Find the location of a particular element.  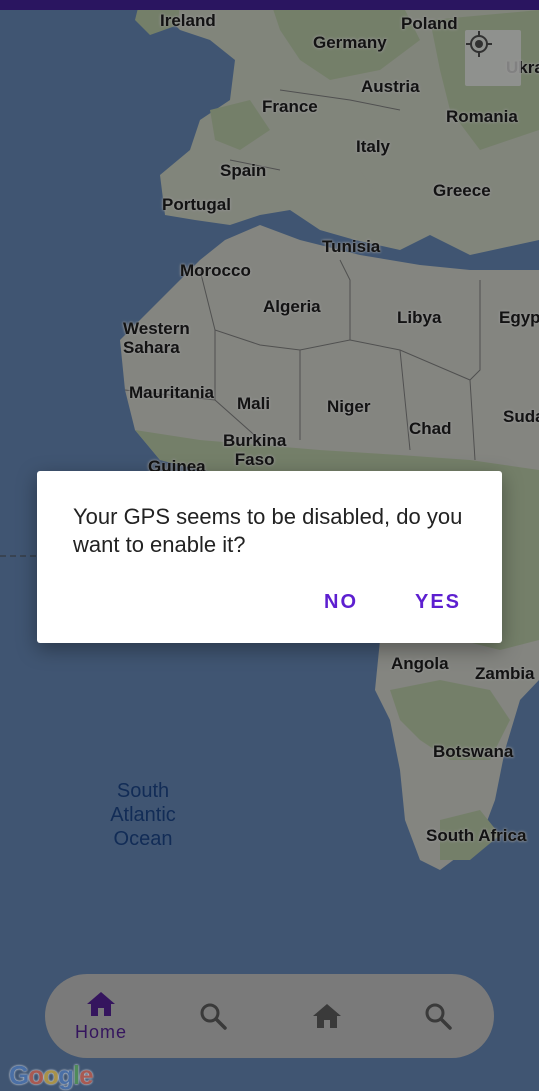

no-button: NO is located at coordinates (341, 602).